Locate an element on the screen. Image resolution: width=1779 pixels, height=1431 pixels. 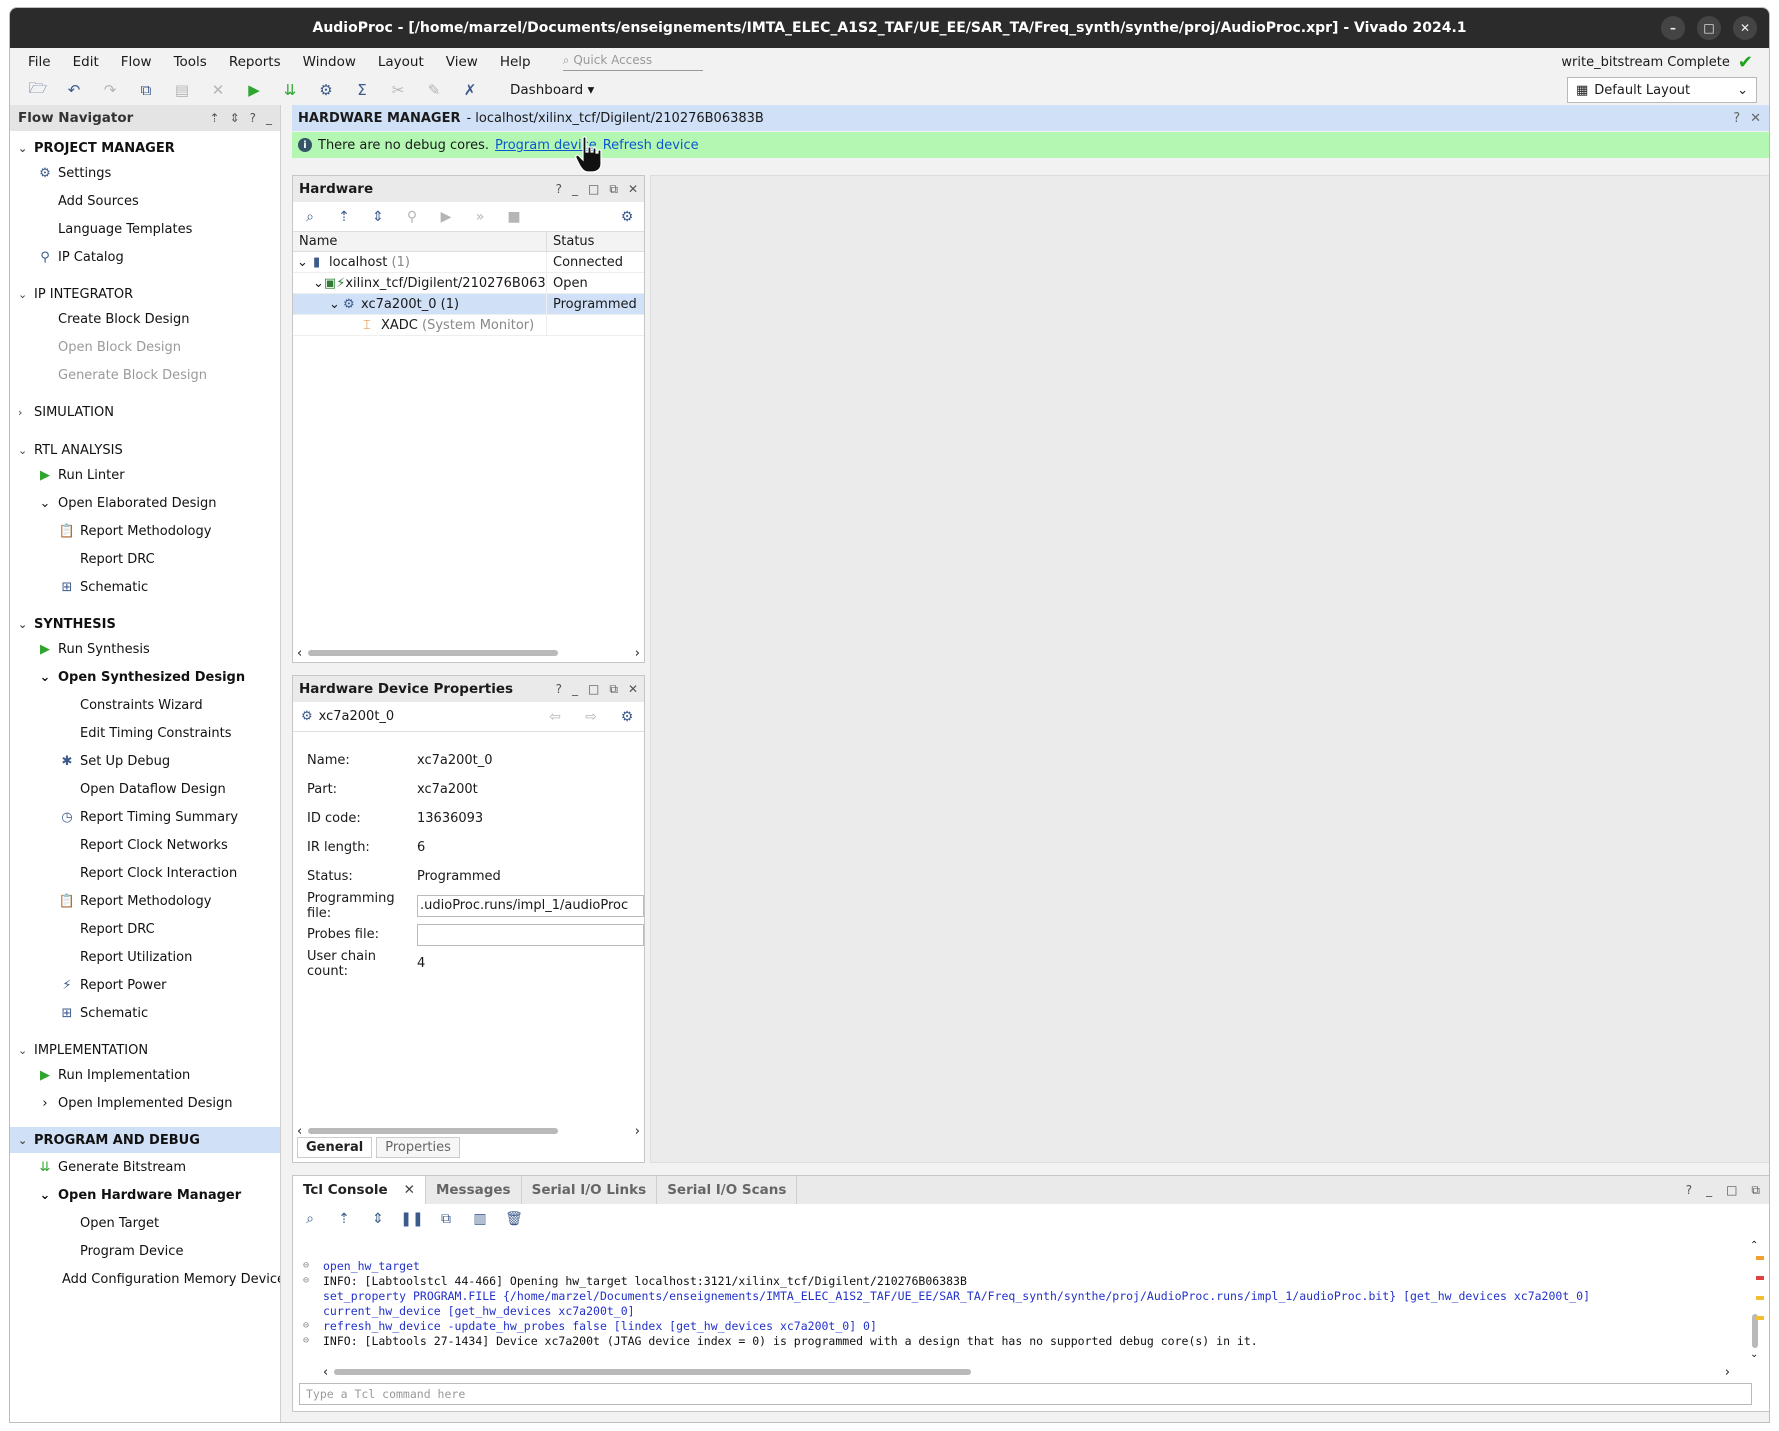
open-project-icon: 🗁 is located at coordinates (38, 89).